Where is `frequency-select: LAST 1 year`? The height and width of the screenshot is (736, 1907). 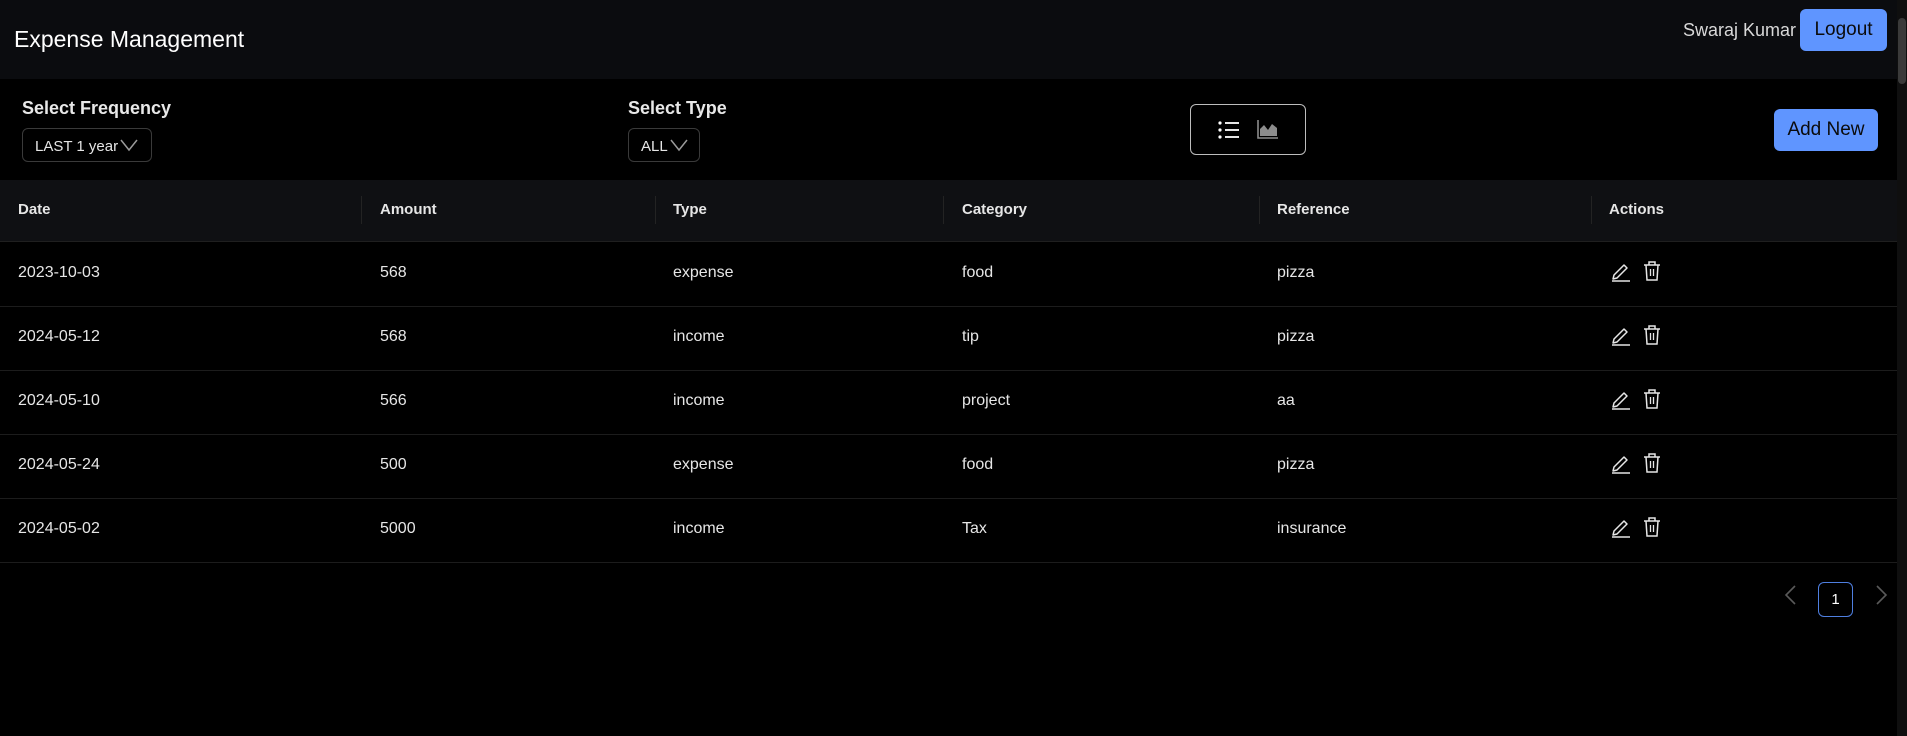 frequency-select: LAST 1 year is located at coordinates (87, 145).